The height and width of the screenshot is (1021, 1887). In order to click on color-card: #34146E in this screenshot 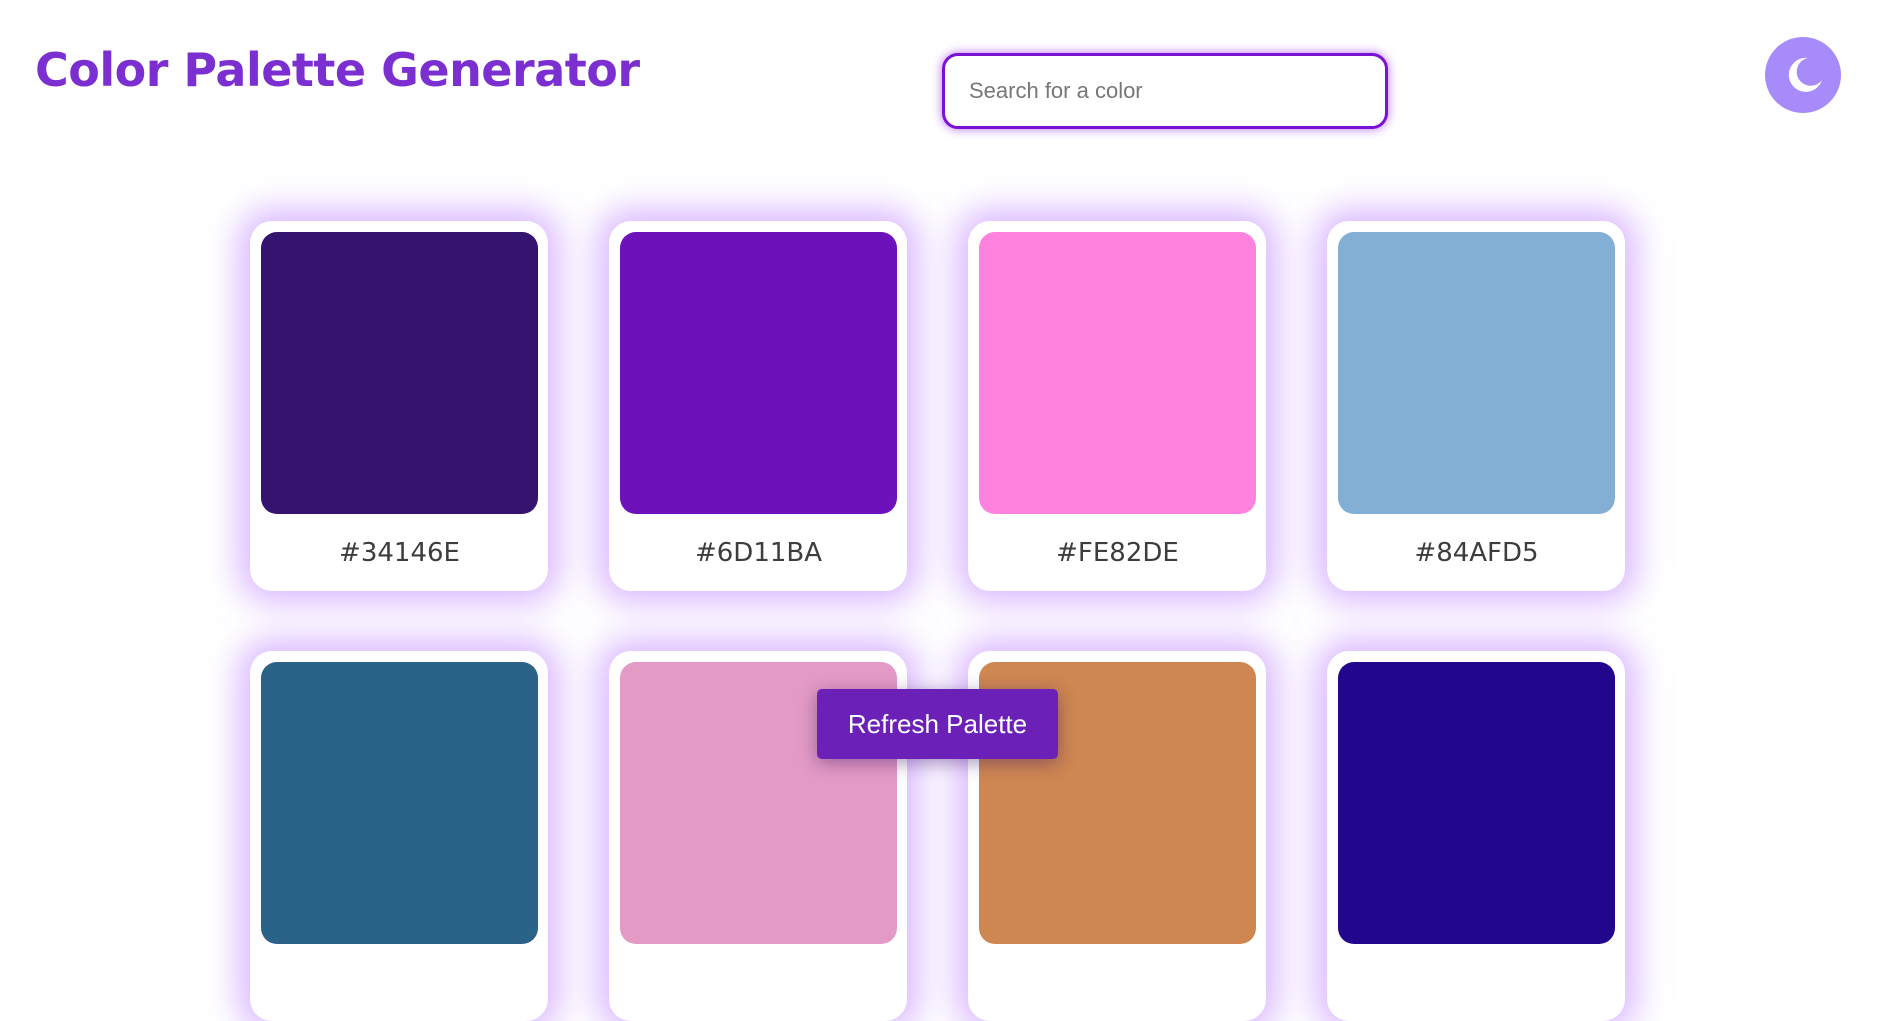, I will do `click(399, 406)`.